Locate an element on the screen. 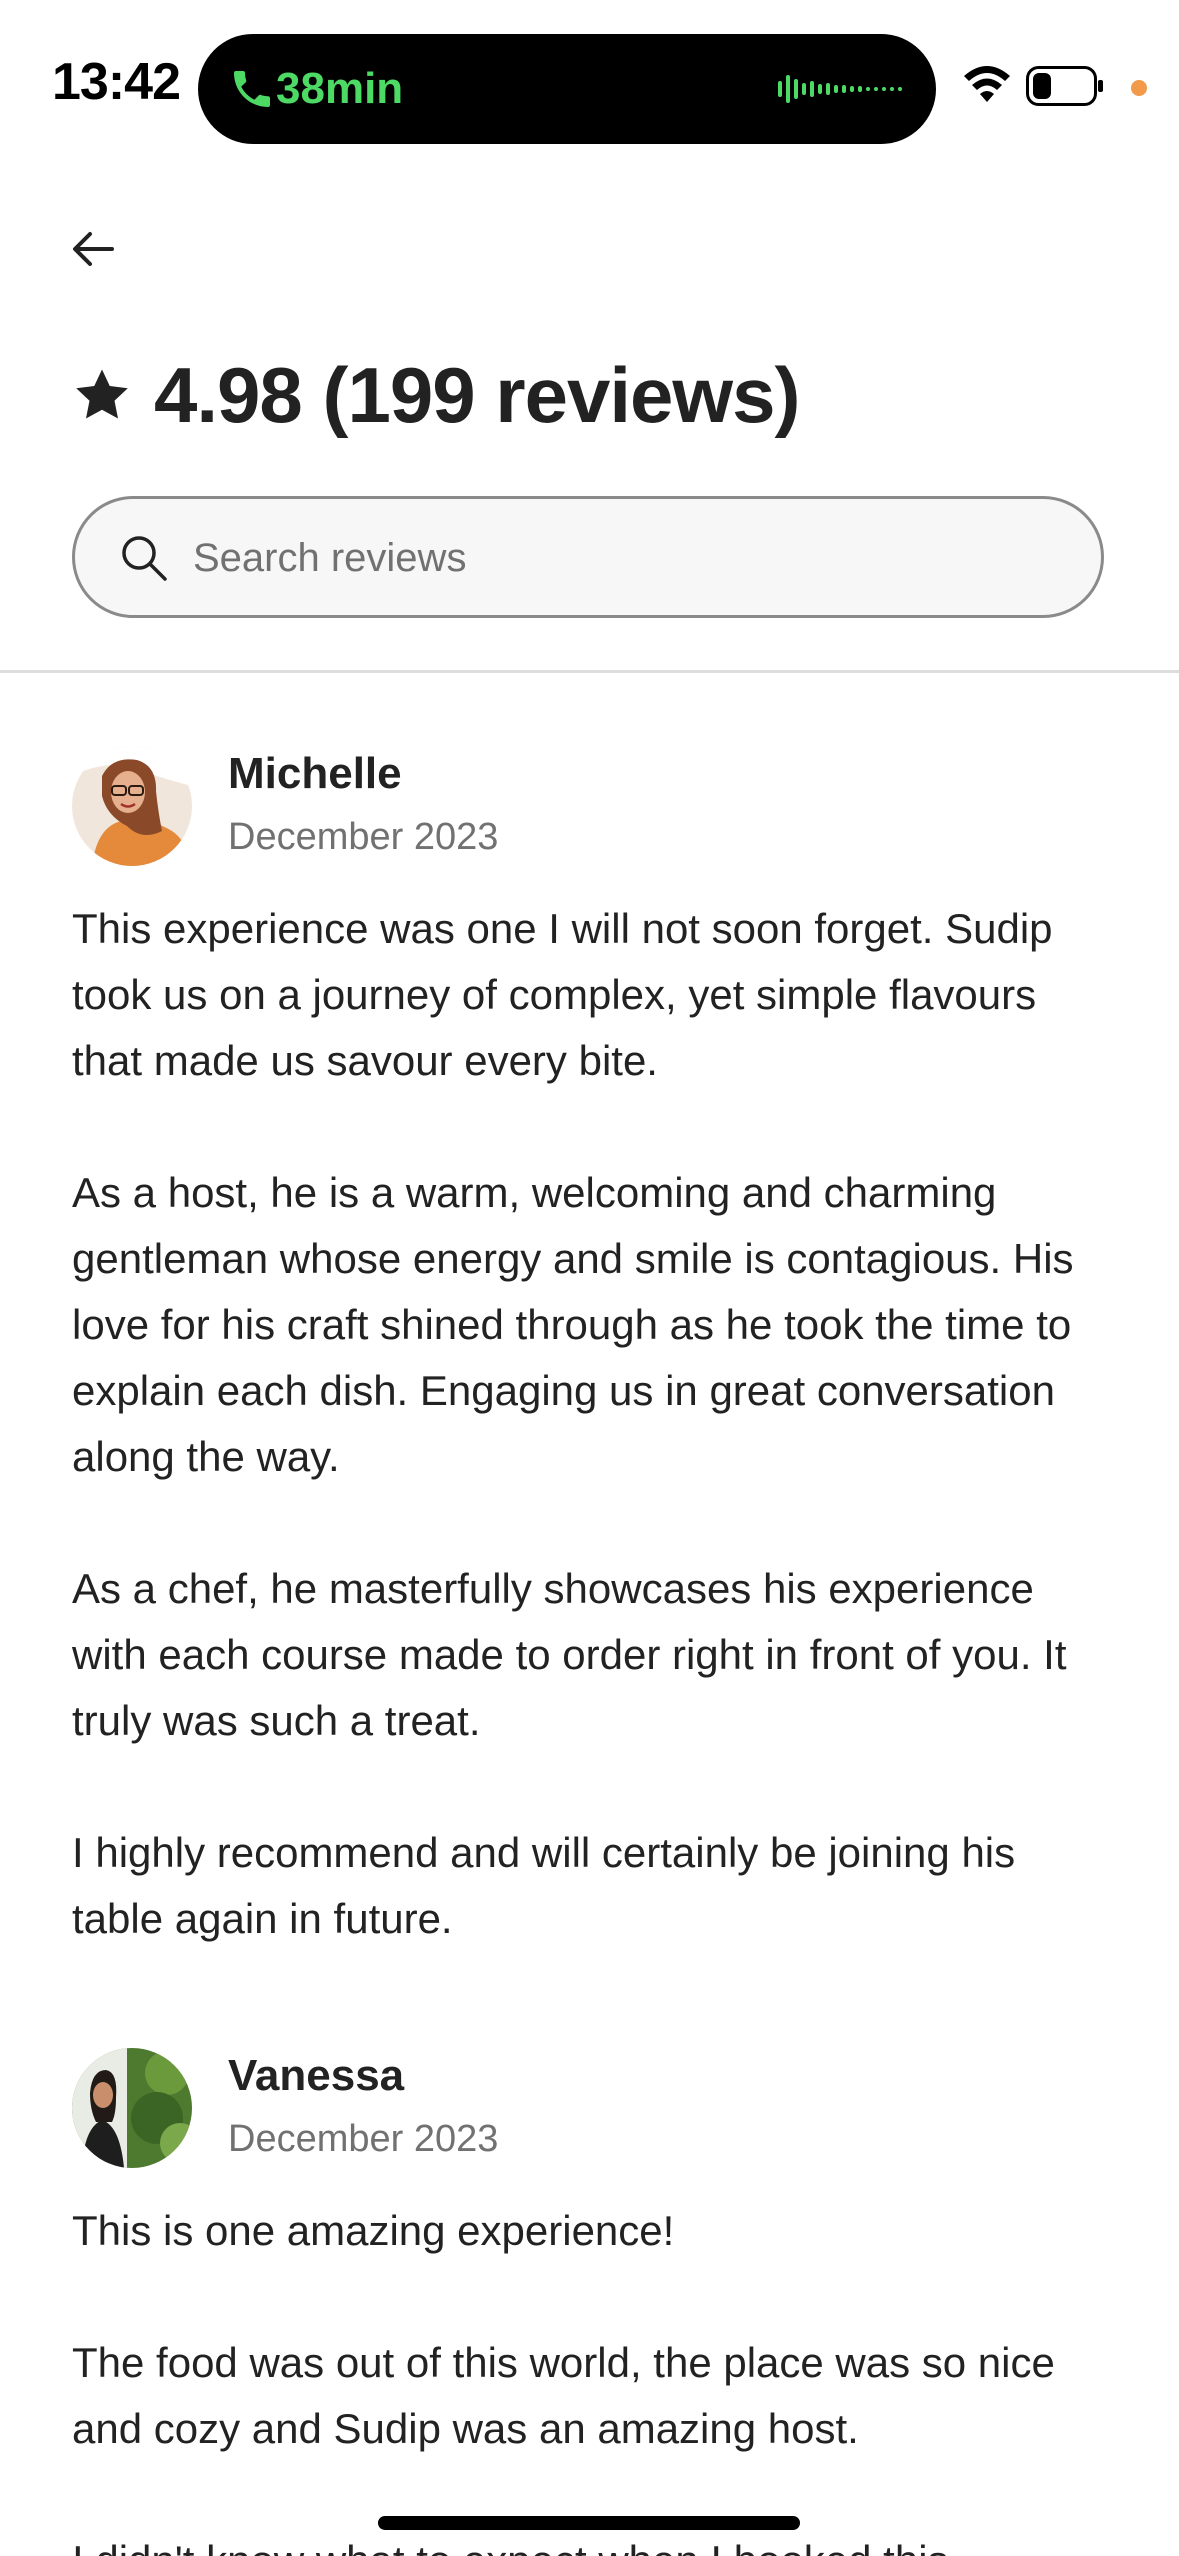  home-indicator is located at coordinates (589, 2523).